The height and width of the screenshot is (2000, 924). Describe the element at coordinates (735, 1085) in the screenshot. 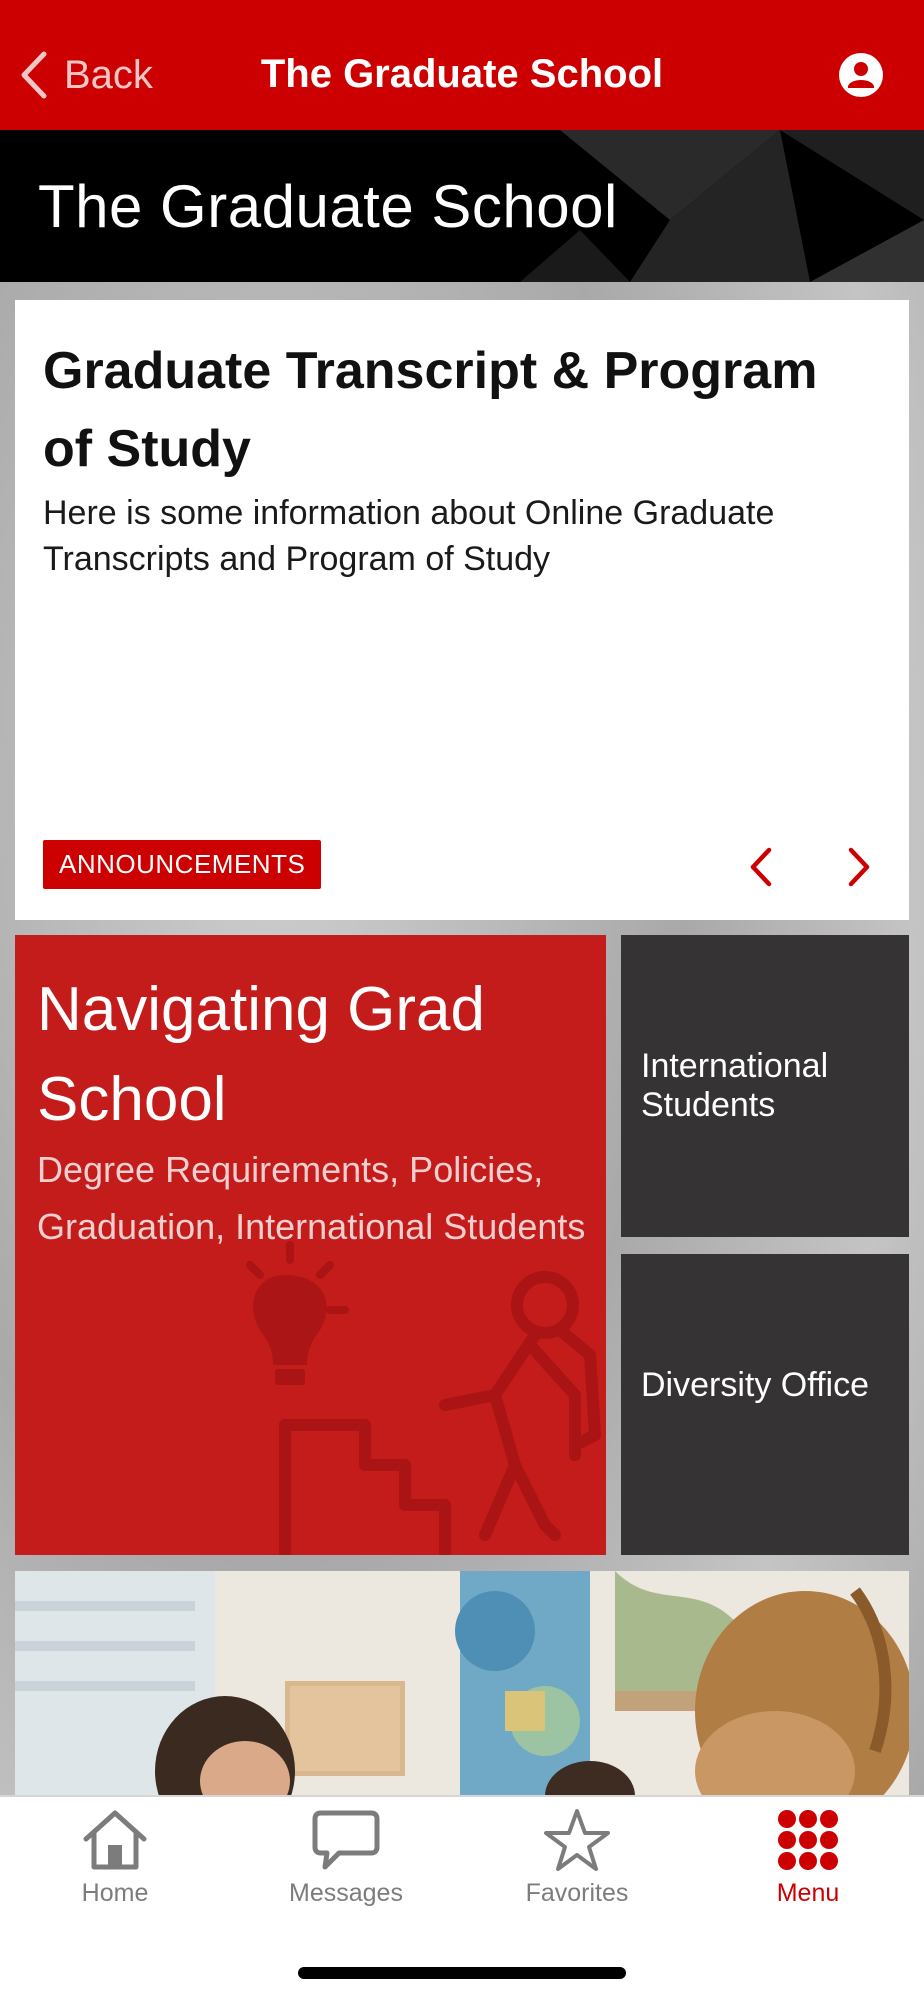

I see `international-students-label: International Students` at that location.